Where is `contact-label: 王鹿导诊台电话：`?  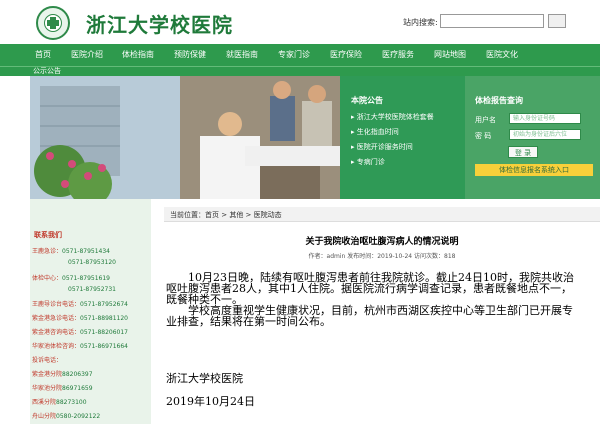
contact-label: 王鹿导诊台电话： is located at coordinates (56, 304).